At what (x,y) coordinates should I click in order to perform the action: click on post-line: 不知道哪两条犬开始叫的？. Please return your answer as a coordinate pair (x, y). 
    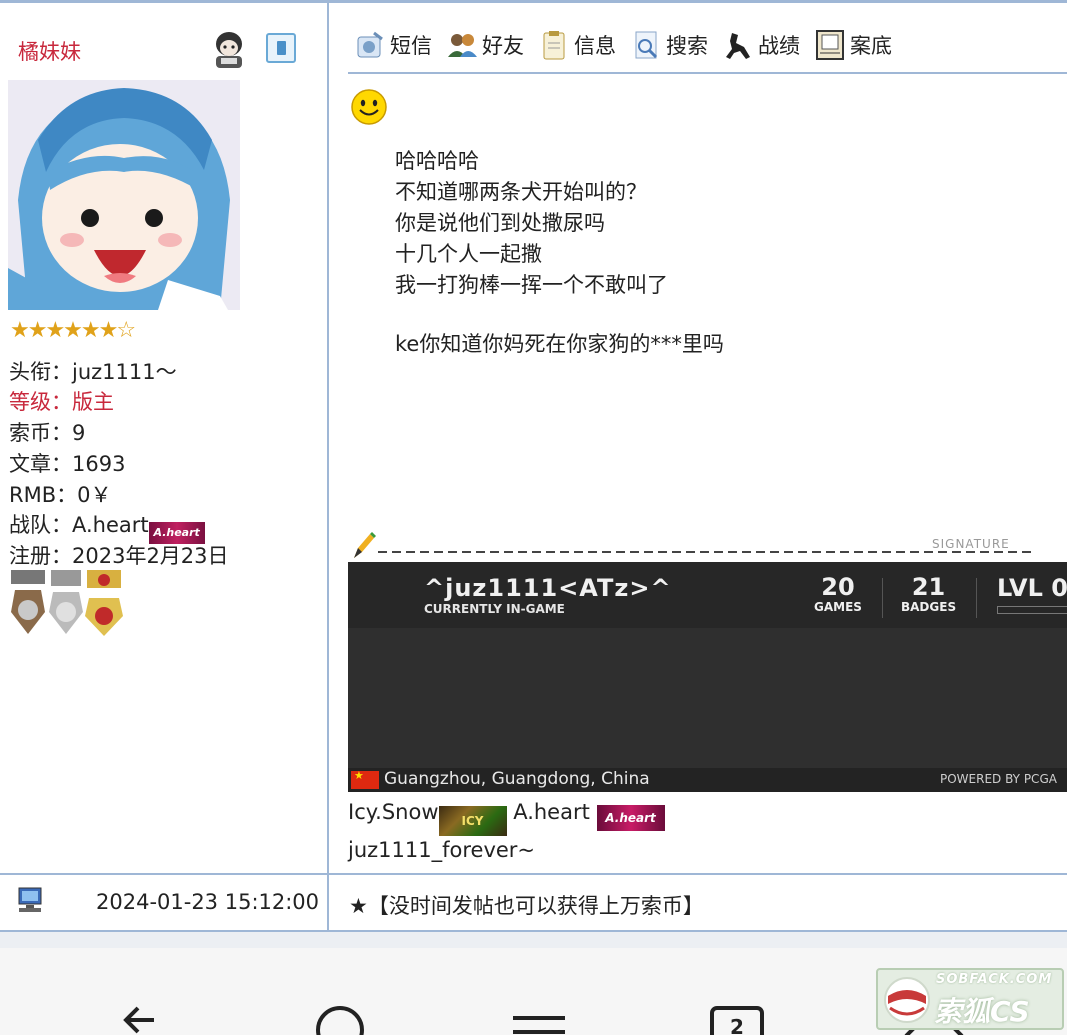
    Looking at the image, I should click on (521, 192).